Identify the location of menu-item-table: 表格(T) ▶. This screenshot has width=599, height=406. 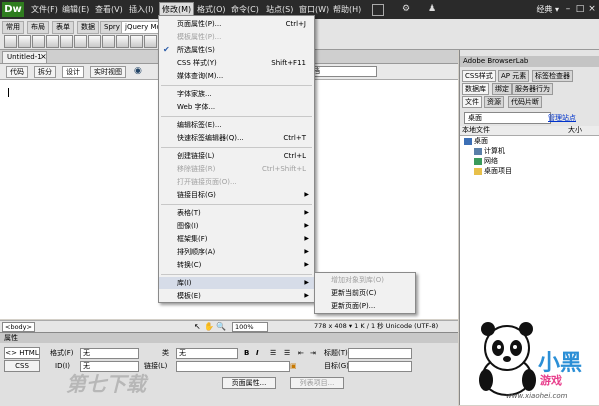
(236, 213).